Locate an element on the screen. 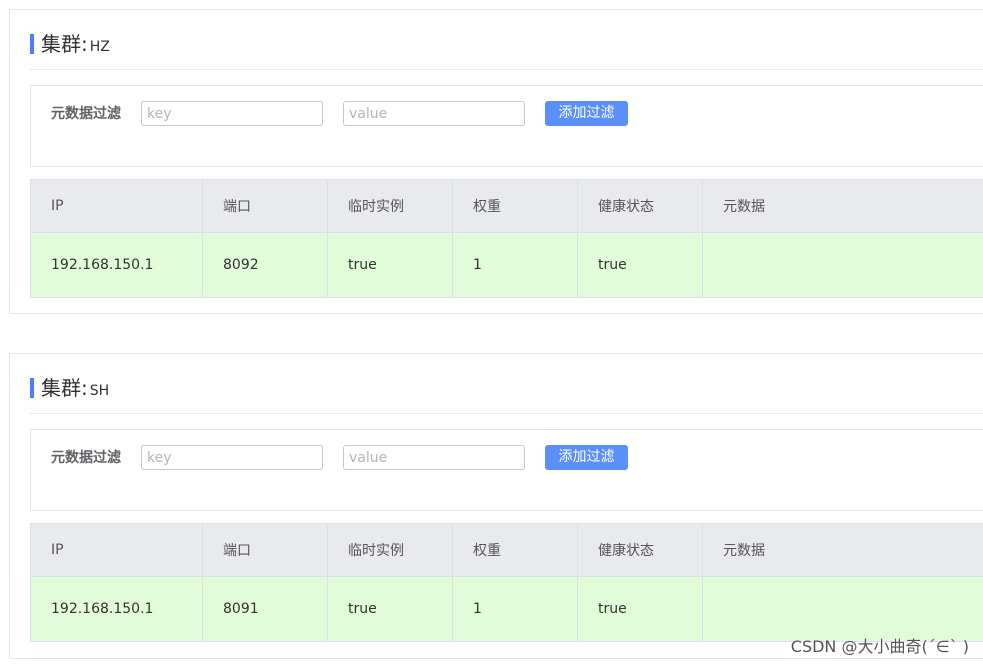 The width and height of the screenshot is (983, 665). cluster-title: 集群: SH is located at coordinates (75, 389).